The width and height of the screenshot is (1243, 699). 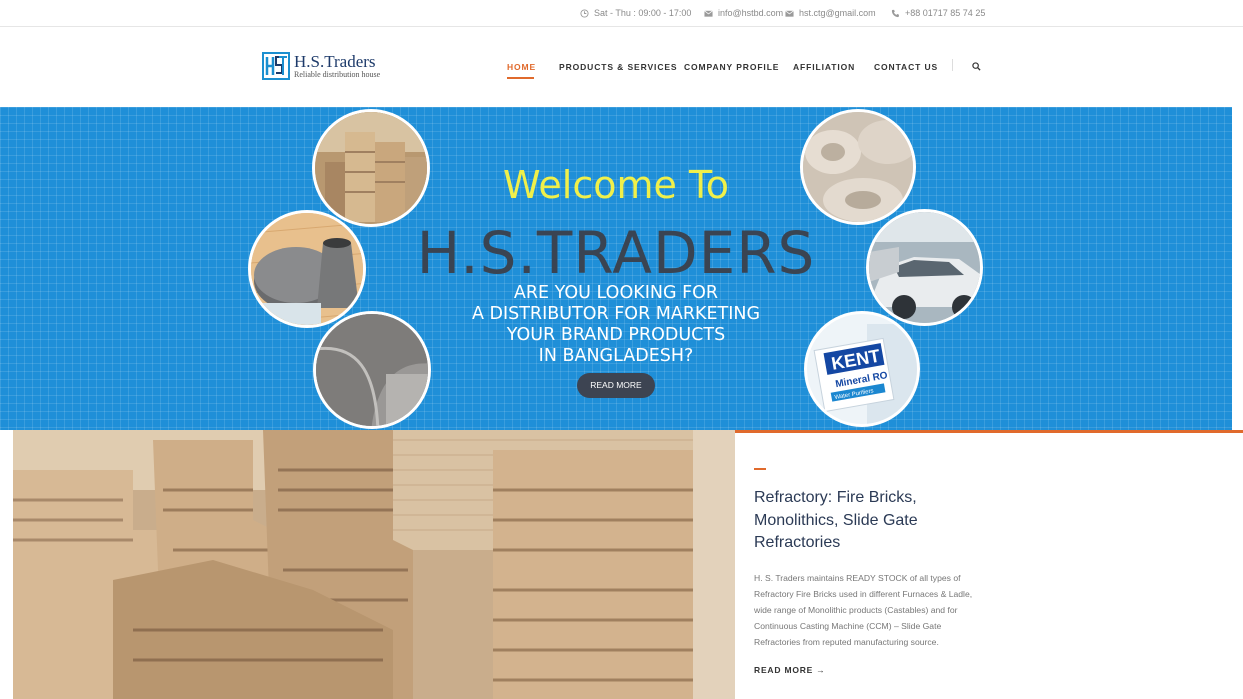 What do you see at coordinates (790, 670) in the screenshot?
I see `section-read-more-link: READ MORE →` at bounding box center [790, 670].